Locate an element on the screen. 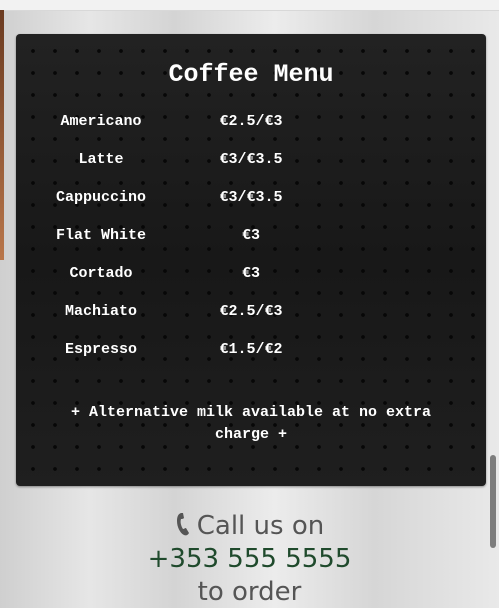 The image size is (499, 608). menu-item: Cappuccino €3/€3.5 is located at coordinates (251, 207).